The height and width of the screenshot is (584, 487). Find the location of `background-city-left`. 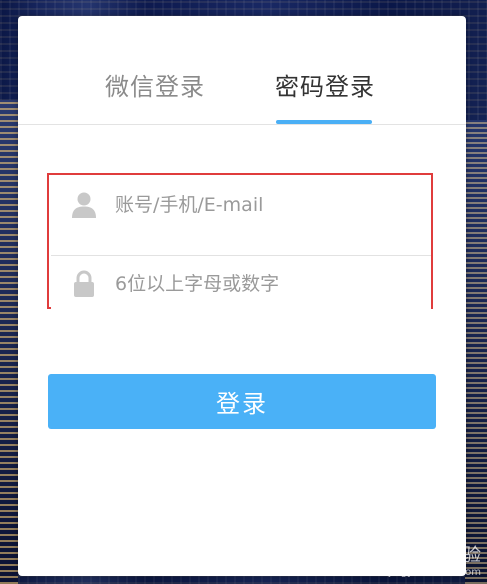

background-city-left is located at coordinates (9, 342).